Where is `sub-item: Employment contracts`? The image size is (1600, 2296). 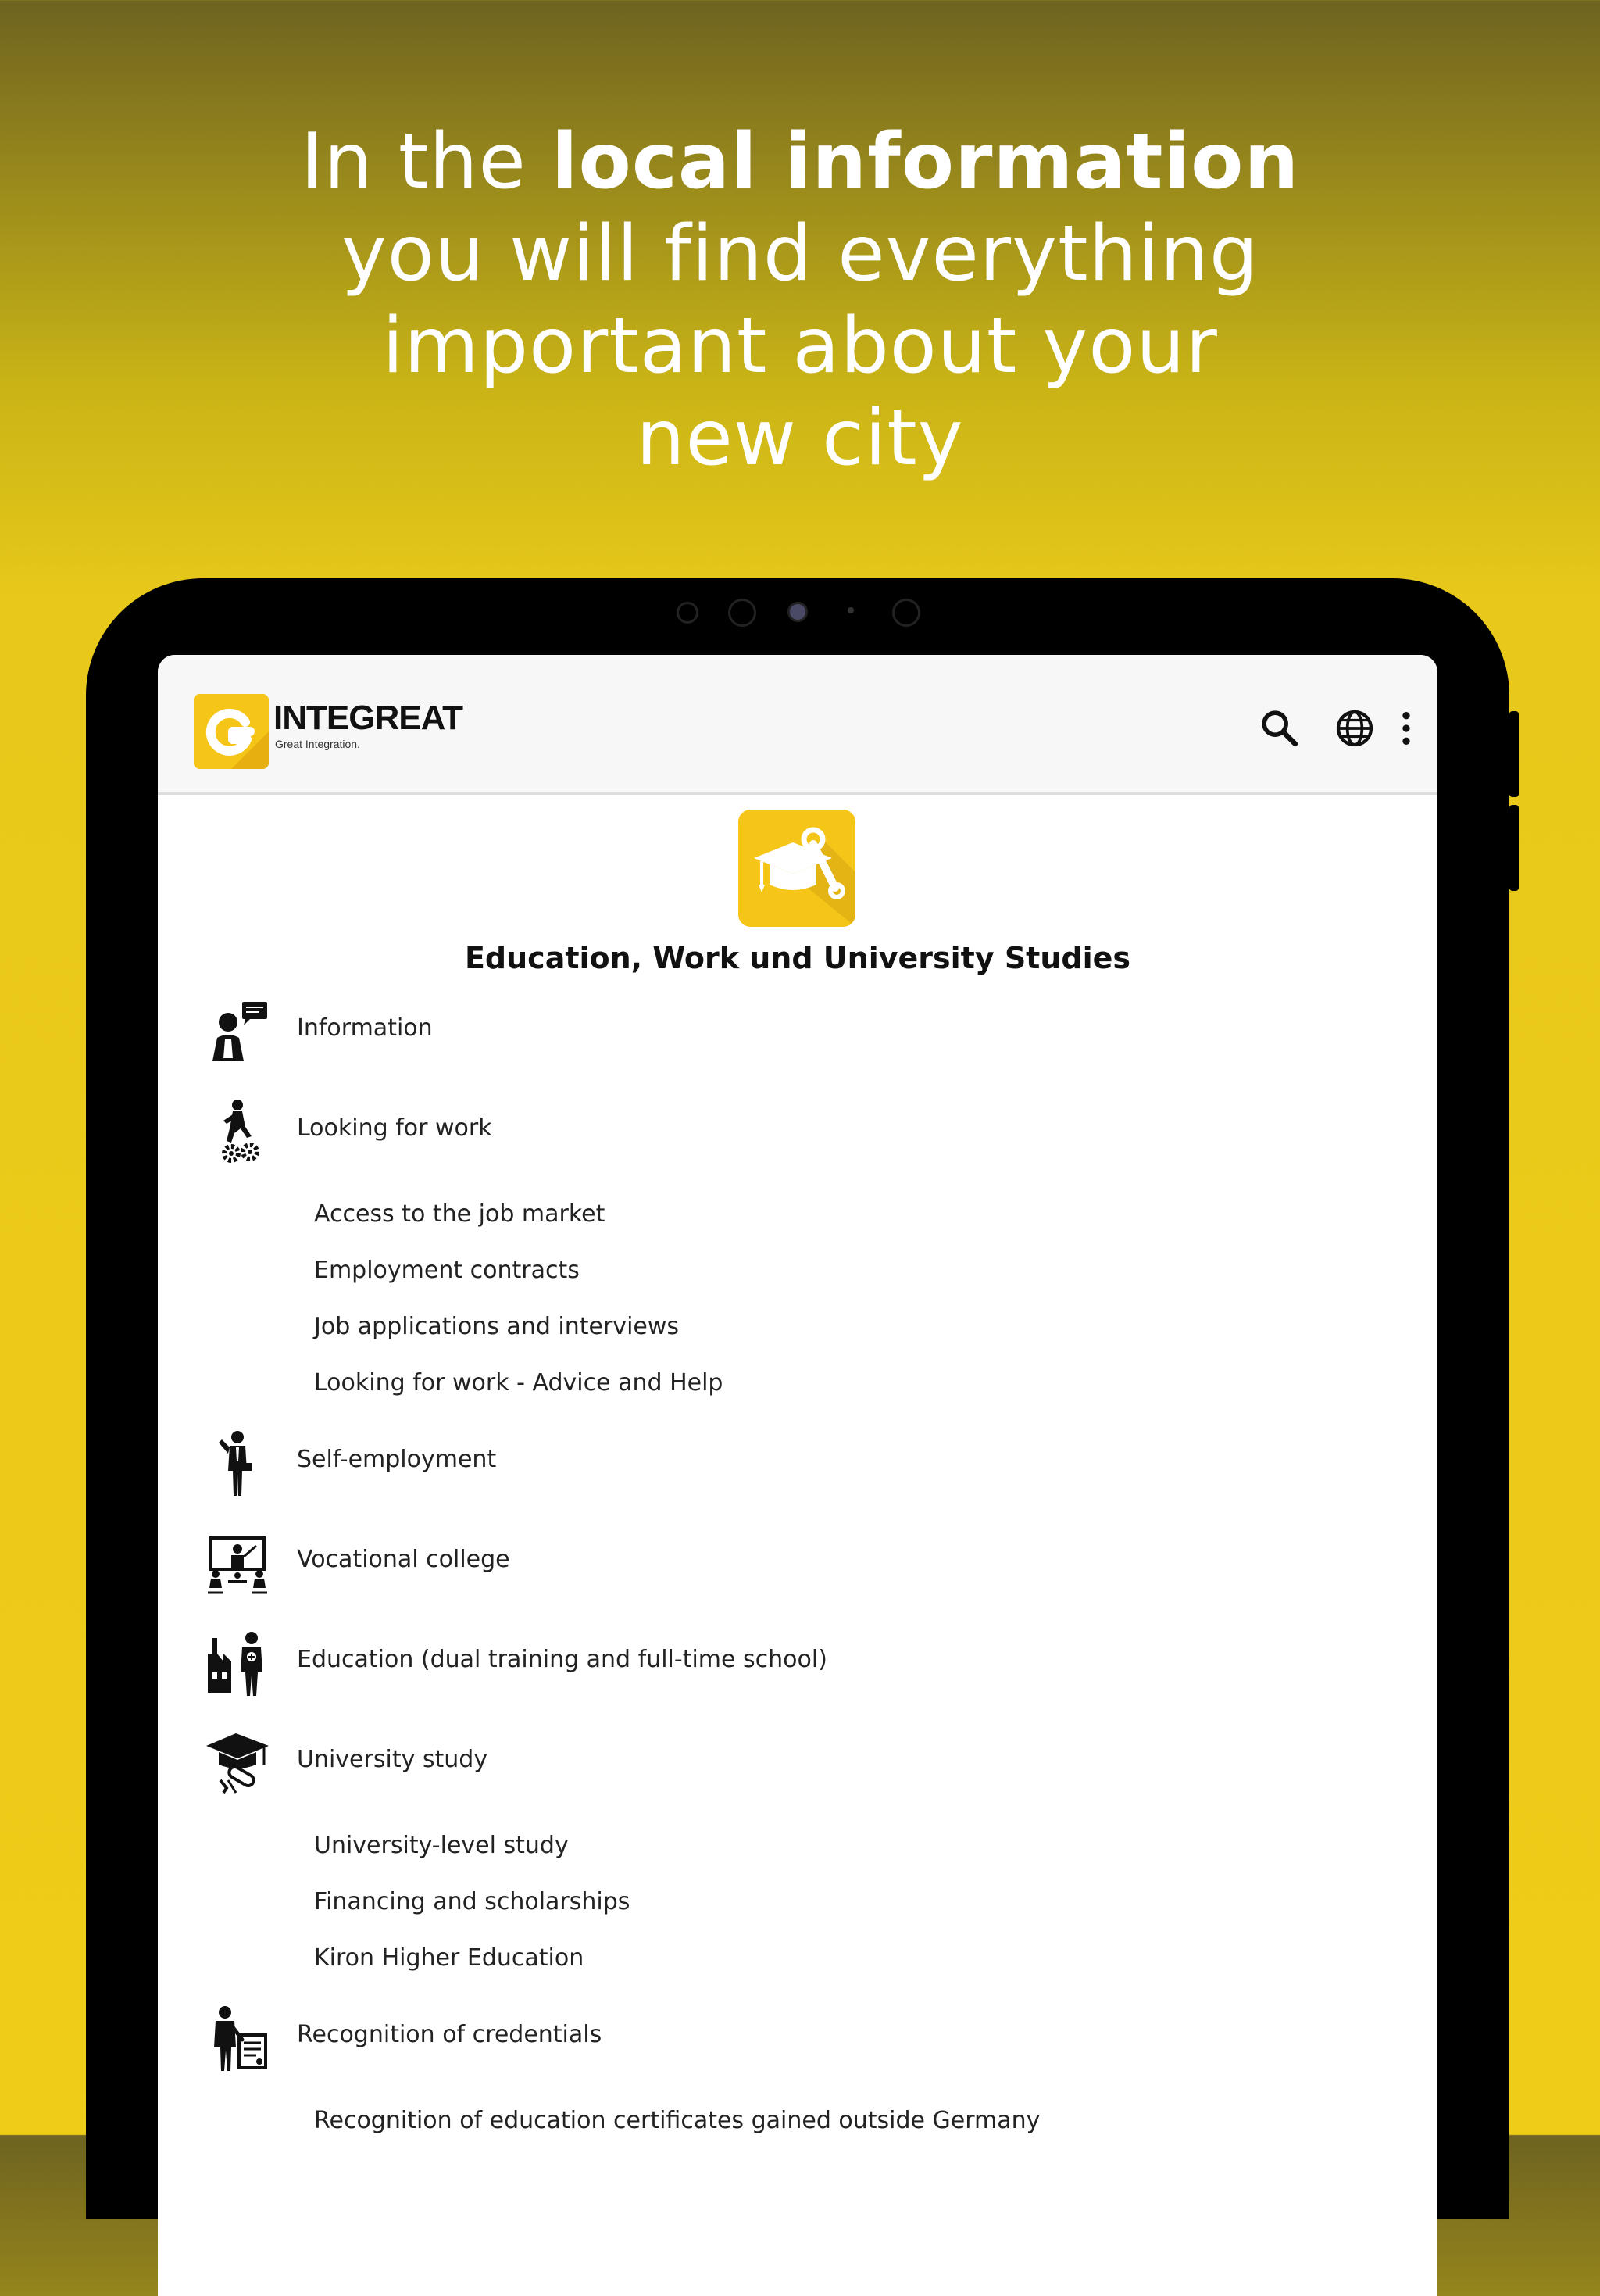 sub-item: Employment contracts is located at coordinates (447, 1271).